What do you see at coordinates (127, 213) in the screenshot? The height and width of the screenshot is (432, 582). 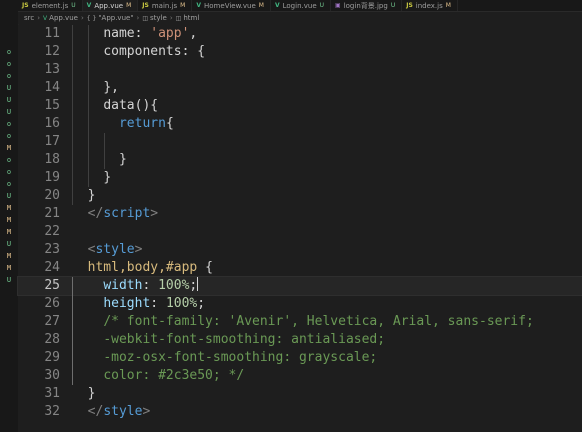 I see `code-token: script` at bounding box center [127, 213].